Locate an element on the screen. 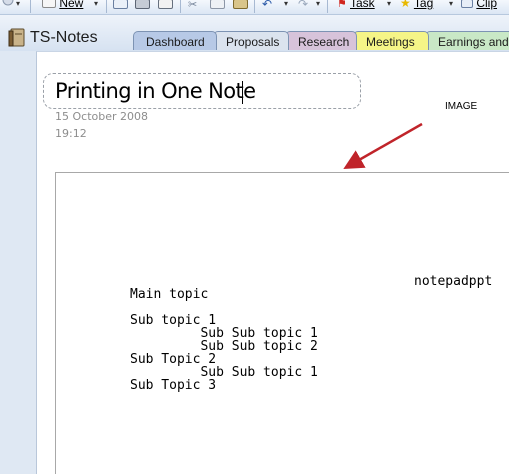  redo-dropdown-icon: ▾ is located at coordinates (318, 4).